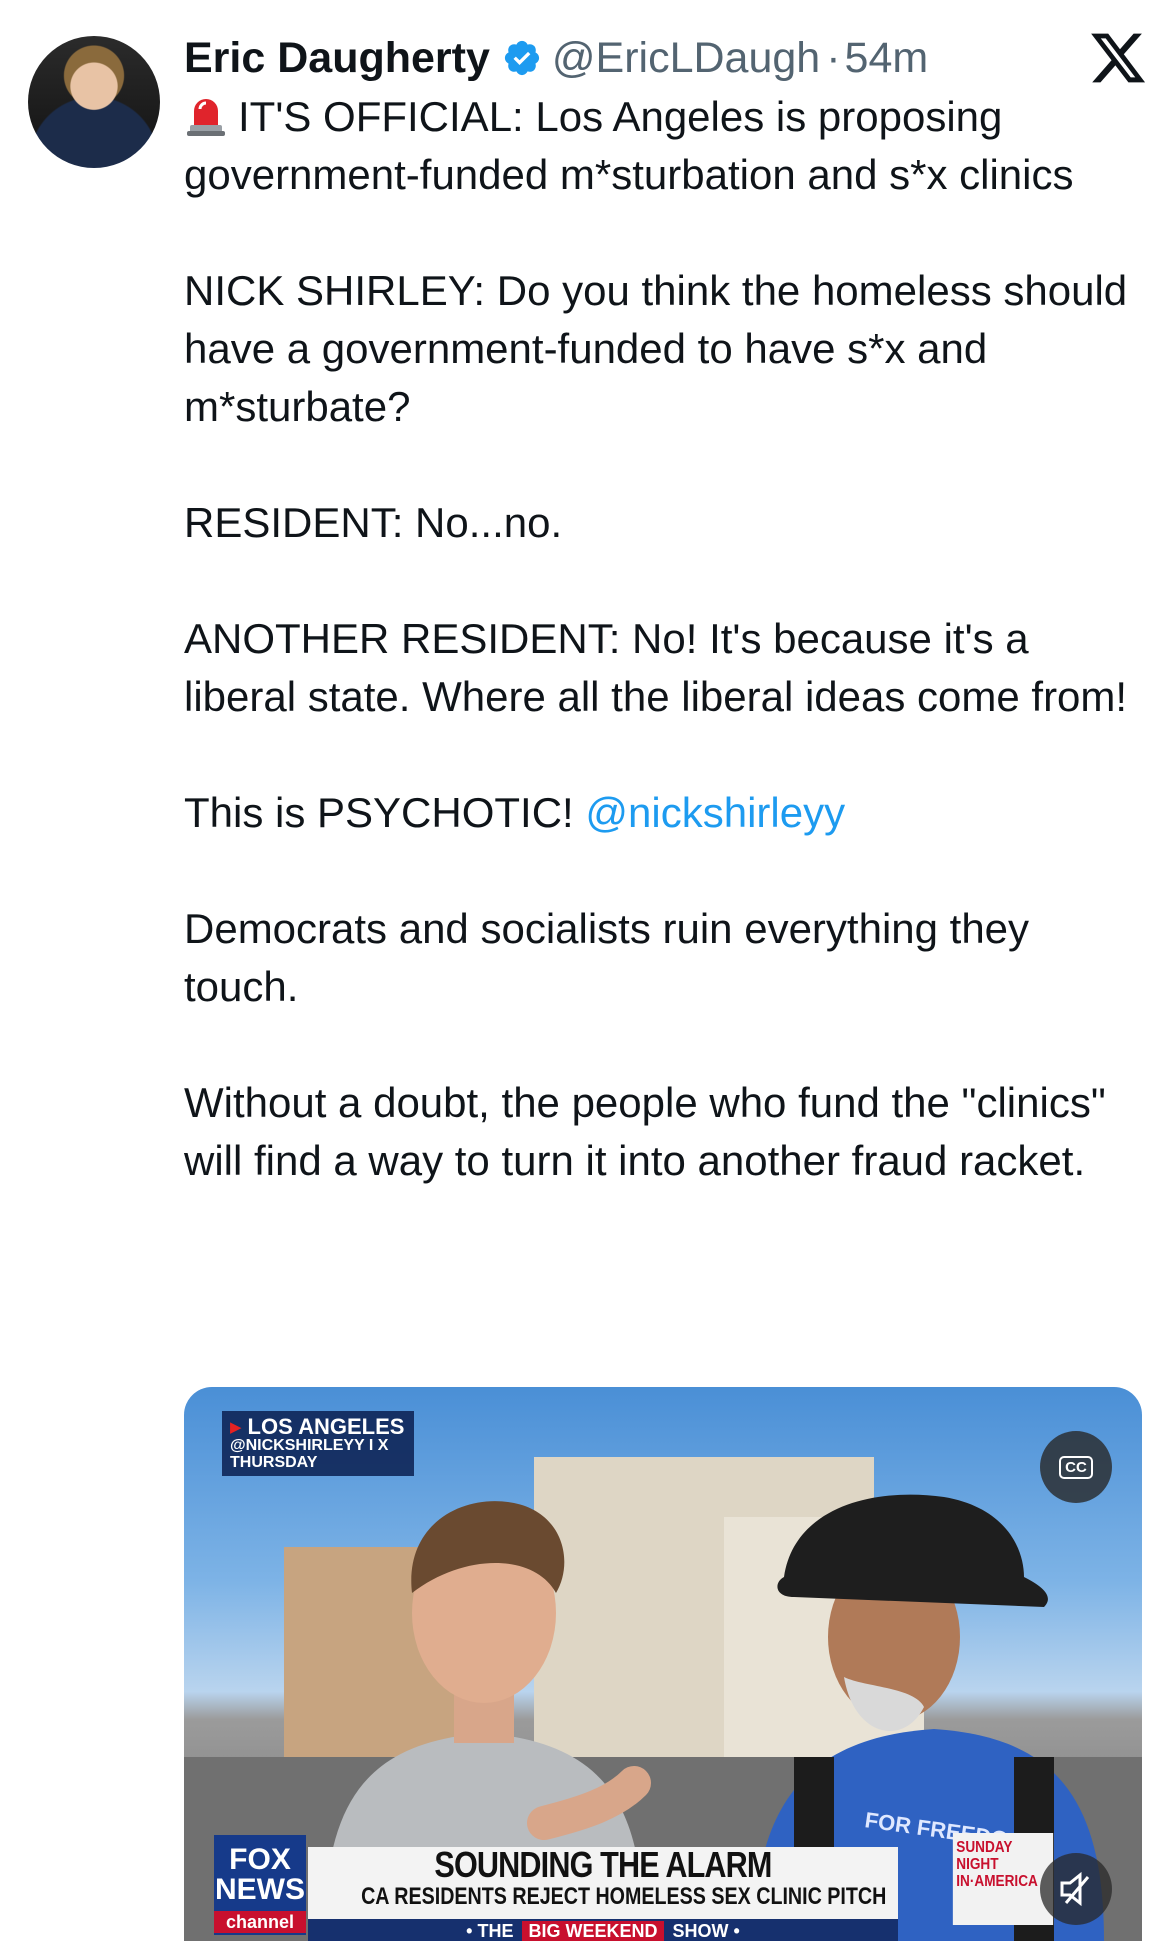 This screenshot has width=1170, height=1941. What do you see at coordinates (603, 1864) in the screenshot?
I see `headline: SOUNDING THE ALARM` at bounding box center [603, 1864].